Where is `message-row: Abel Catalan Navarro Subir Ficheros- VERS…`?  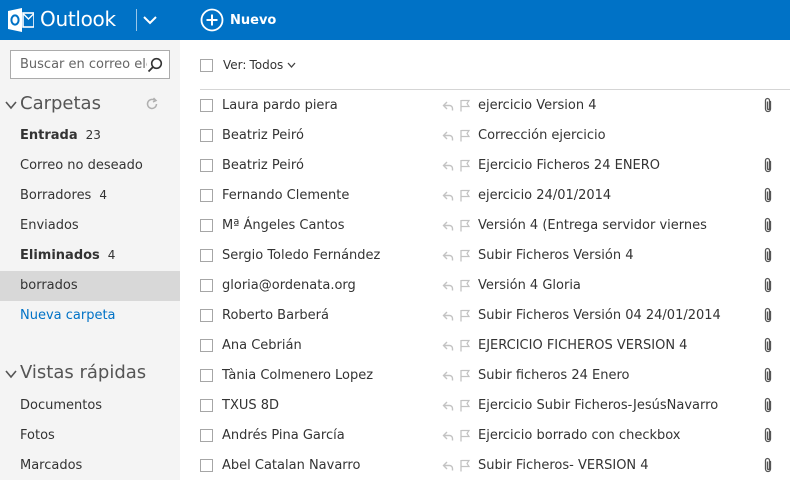
message-row: Abel Catalan Navarro Subir Ficheros- VERS… is located at coordinates (485, 465).